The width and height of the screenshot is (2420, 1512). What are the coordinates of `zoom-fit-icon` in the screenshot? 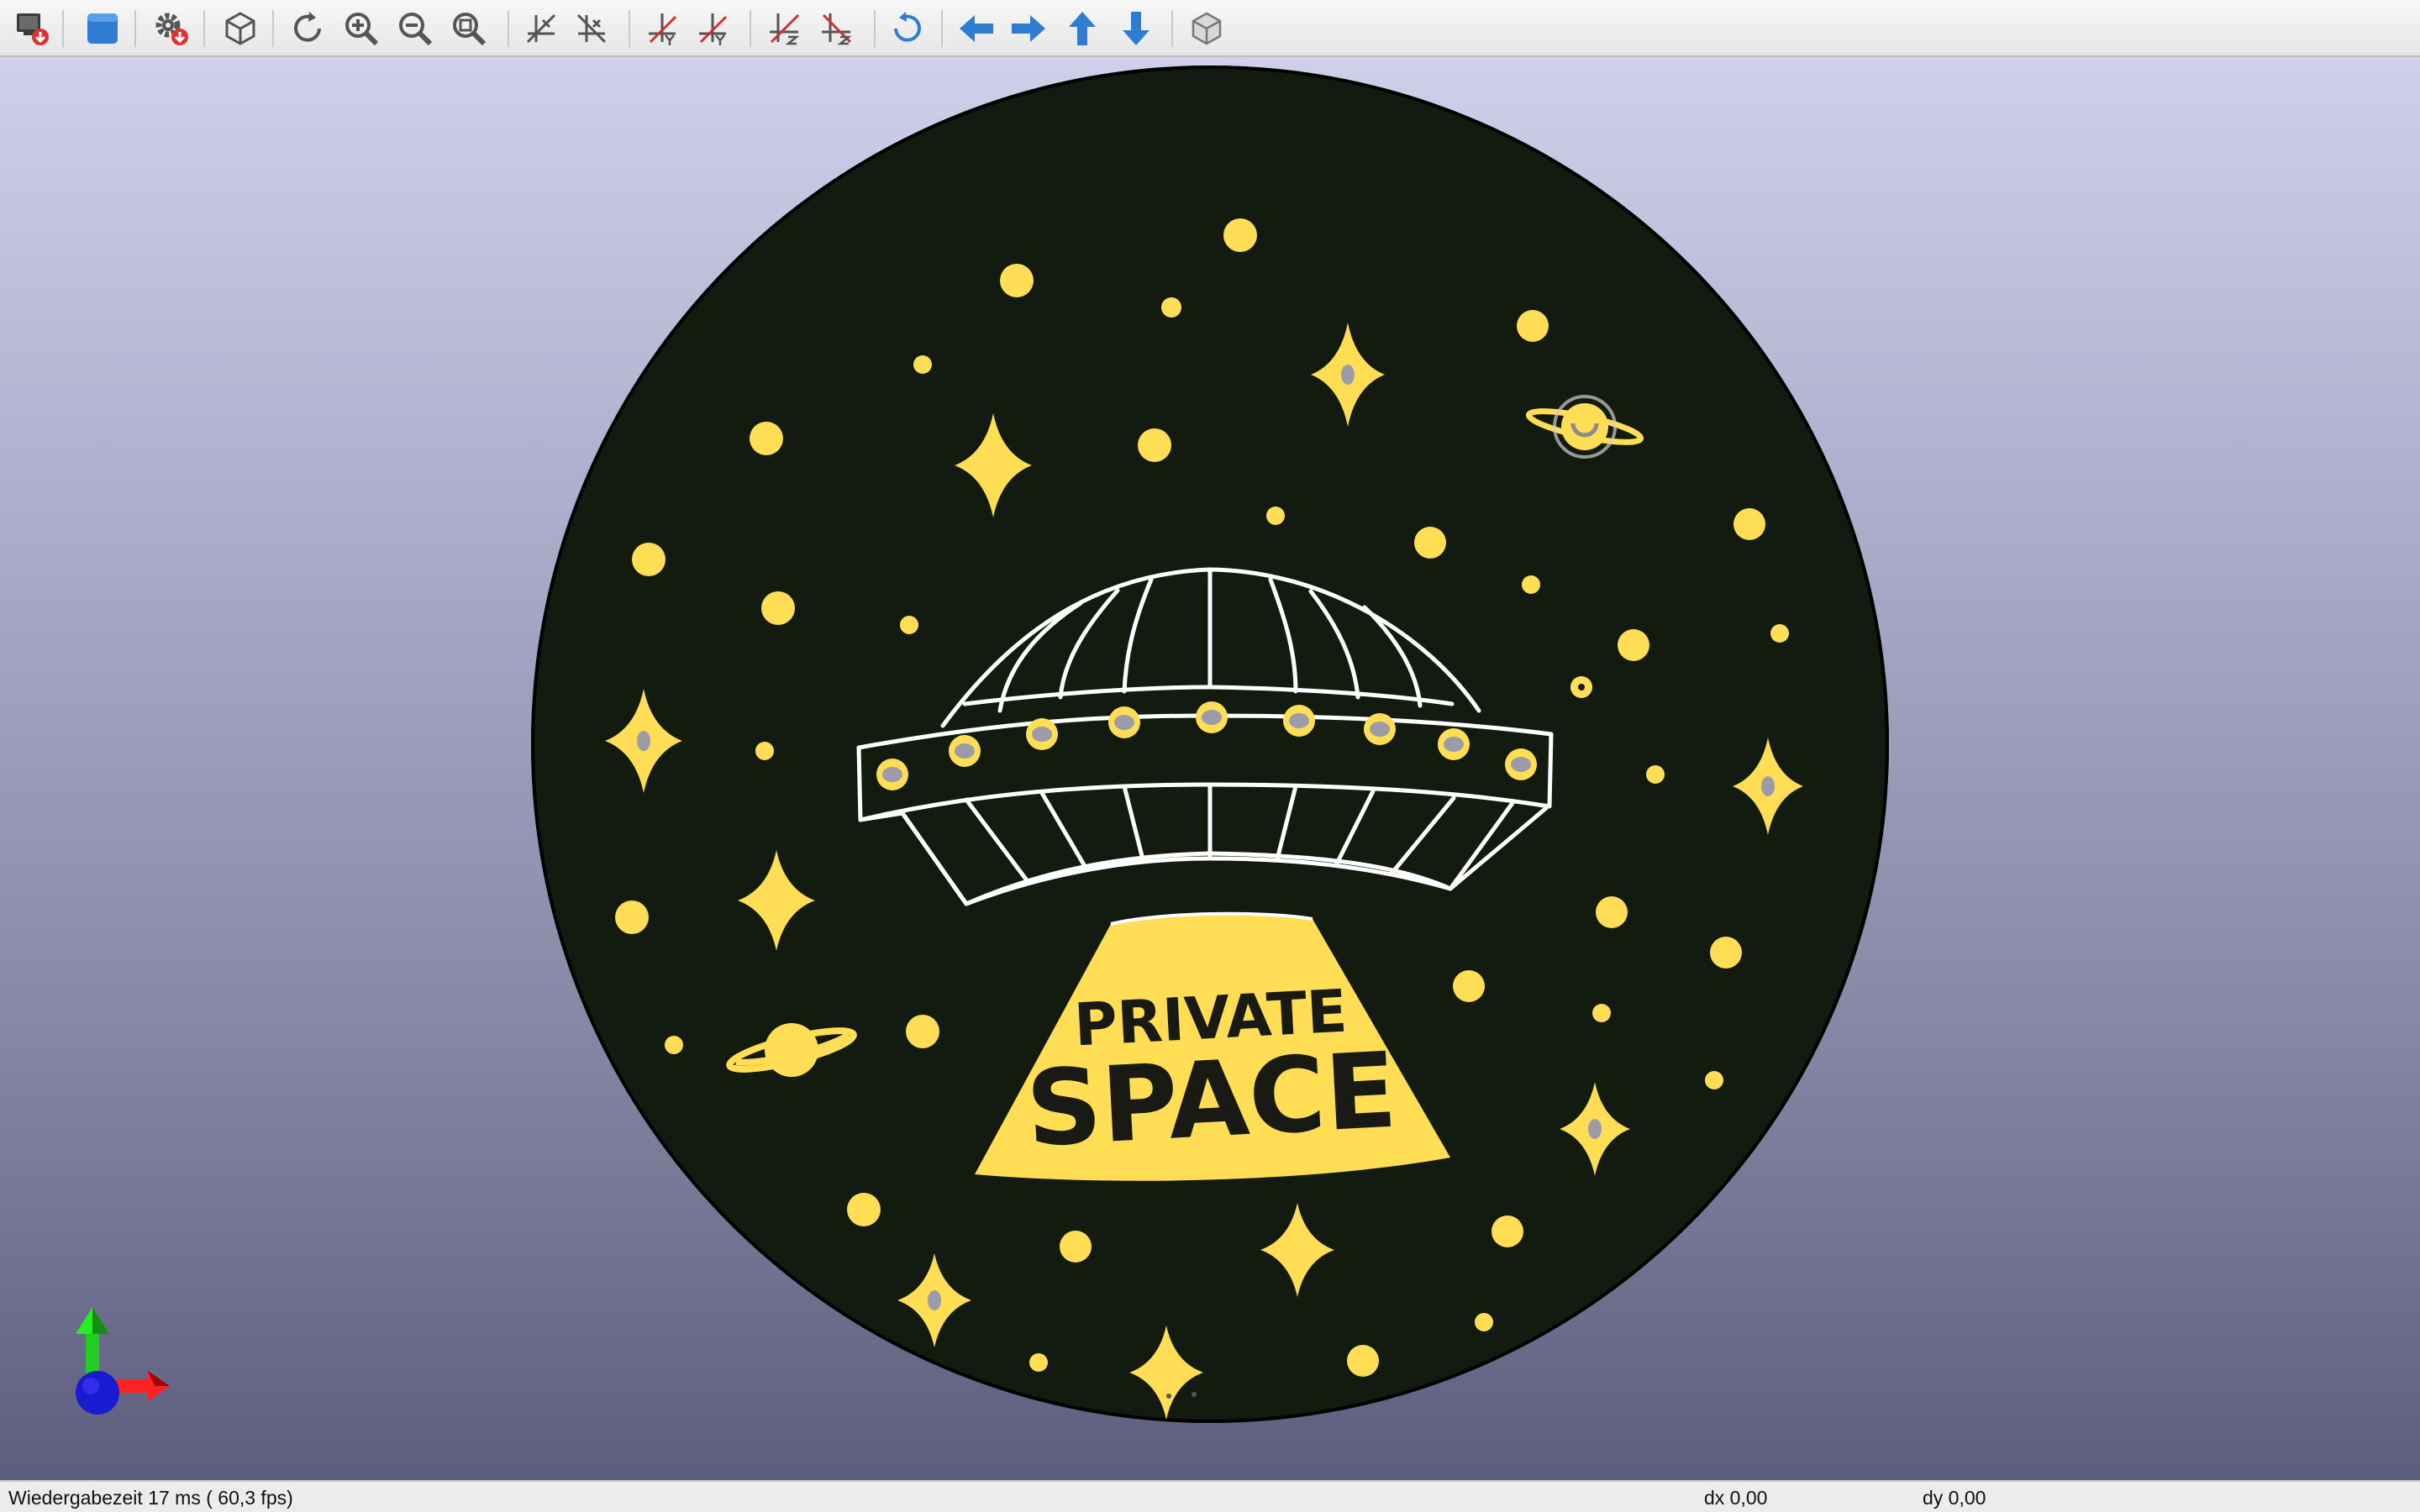 It's located at (470, 29).